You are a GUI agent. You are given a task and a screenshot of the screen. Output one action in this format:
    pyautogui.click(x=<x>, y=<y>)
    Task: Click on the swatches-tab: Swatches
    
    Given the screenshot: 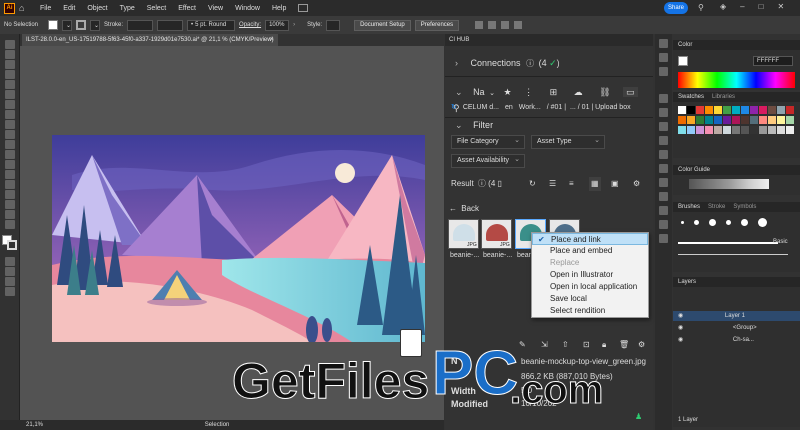 What is the action you would take?
    pyautogui.click(x=691, y=97)
    